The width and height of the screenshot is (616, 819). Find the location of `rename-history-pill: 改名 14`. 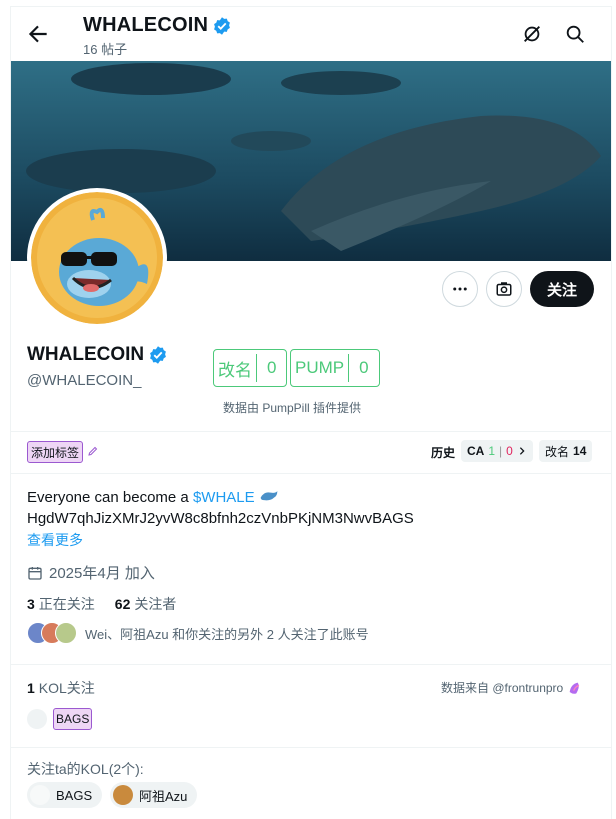

rename-history-pill: 改名 14 is located at coordinates (566, 451).